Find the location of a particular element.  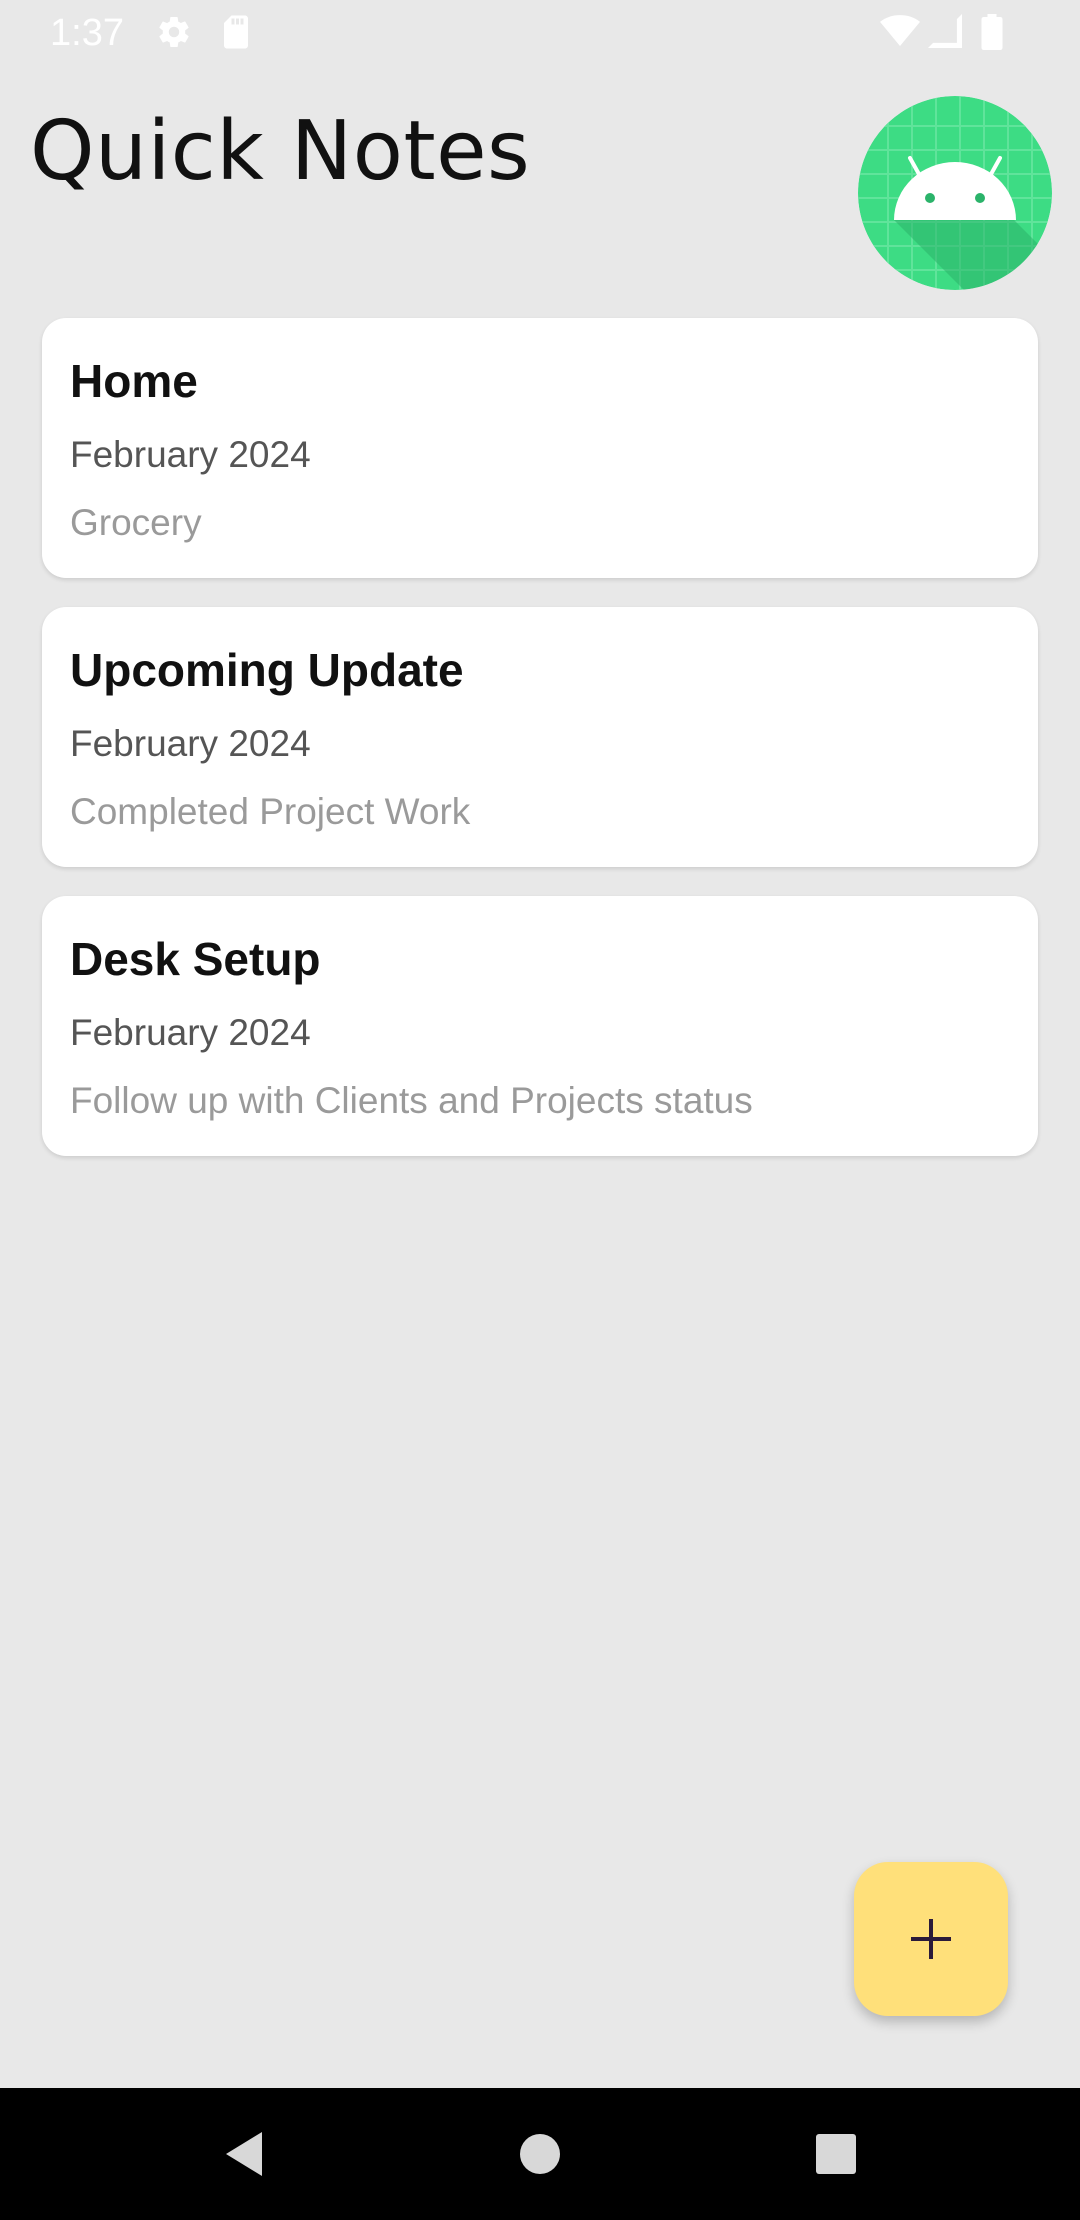

android-icon is located at coordinates (955, 193).